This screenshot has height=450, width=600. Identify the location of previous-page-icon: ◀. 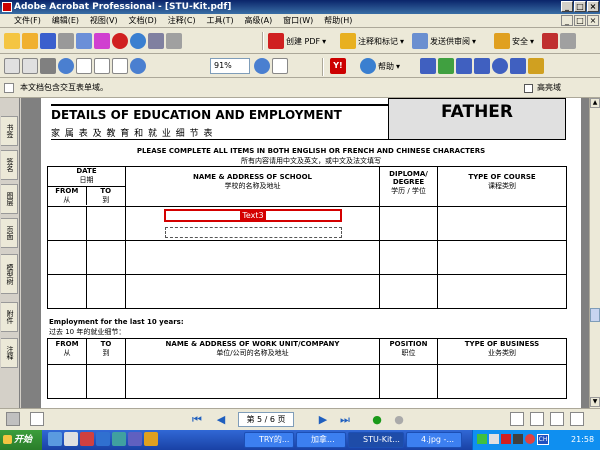
(221, 420).